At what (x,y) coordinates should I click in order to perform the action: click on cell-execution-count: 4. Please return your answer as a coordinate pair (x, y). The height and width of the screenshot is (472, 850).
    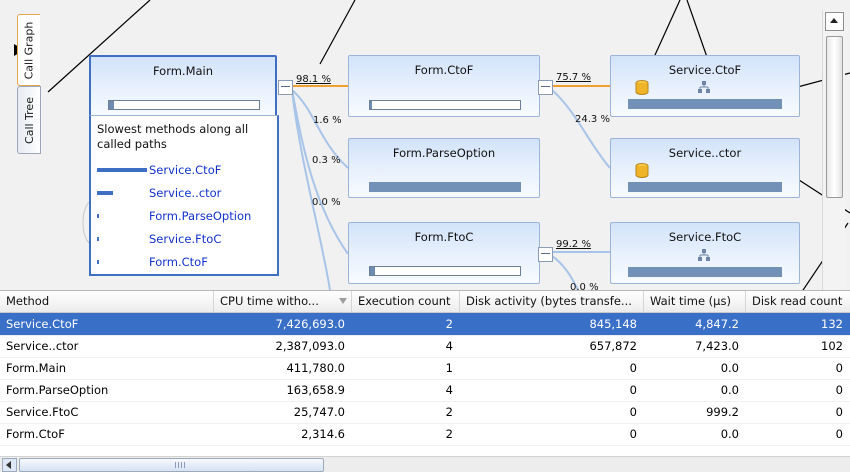
    Looking at the image, I should click on (449, 390).